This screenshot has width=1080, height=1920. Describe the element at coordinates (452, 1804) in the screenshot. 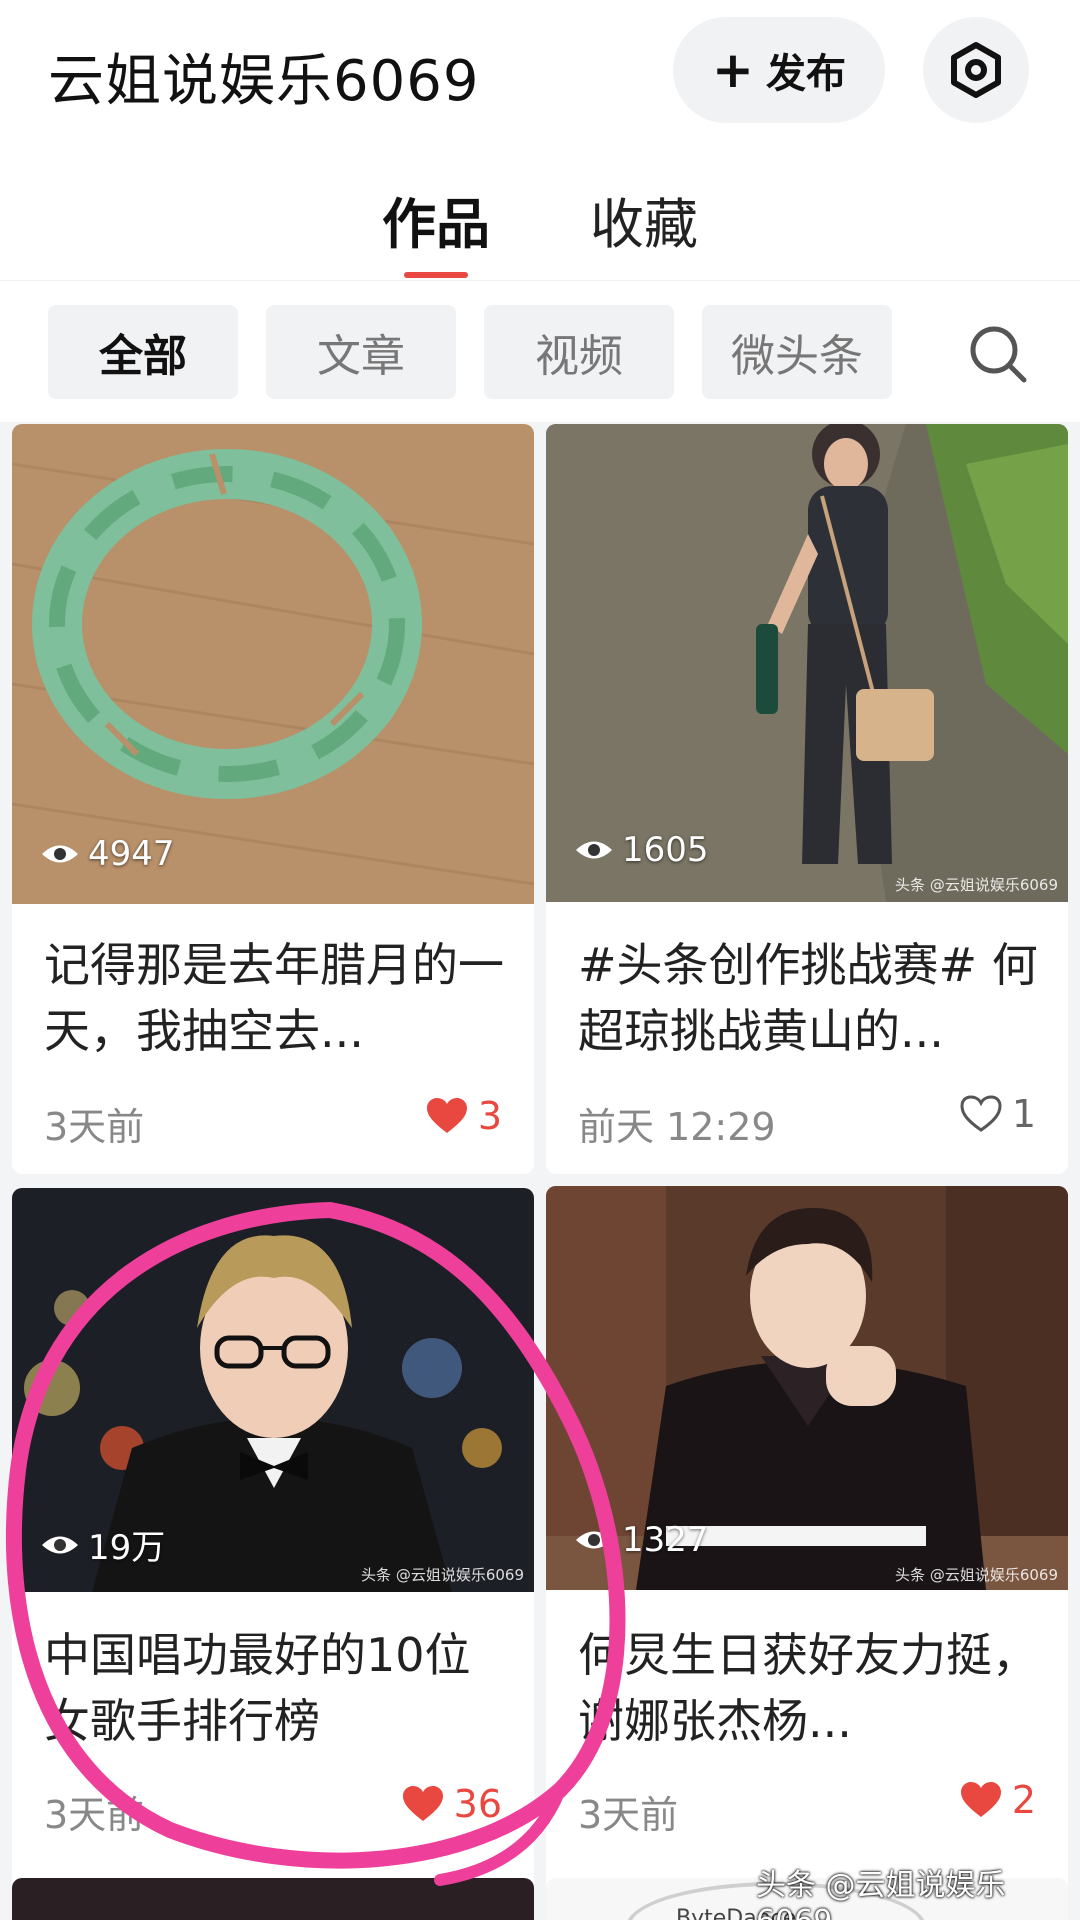

I see `like-button: 36` at that location.